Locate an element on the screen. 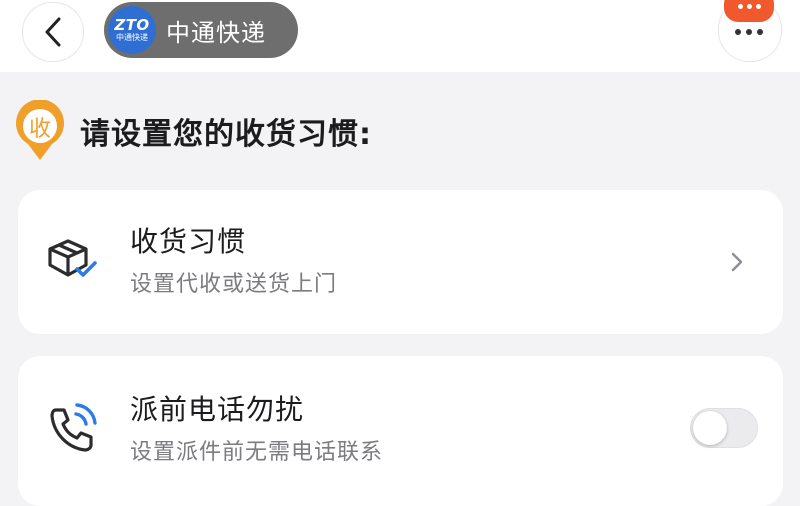 Image resolution: width=800 pixels, height=506 pixels. brand-pill: ZTO 中通快递 中通快递 is located at coordinates (201, 30).